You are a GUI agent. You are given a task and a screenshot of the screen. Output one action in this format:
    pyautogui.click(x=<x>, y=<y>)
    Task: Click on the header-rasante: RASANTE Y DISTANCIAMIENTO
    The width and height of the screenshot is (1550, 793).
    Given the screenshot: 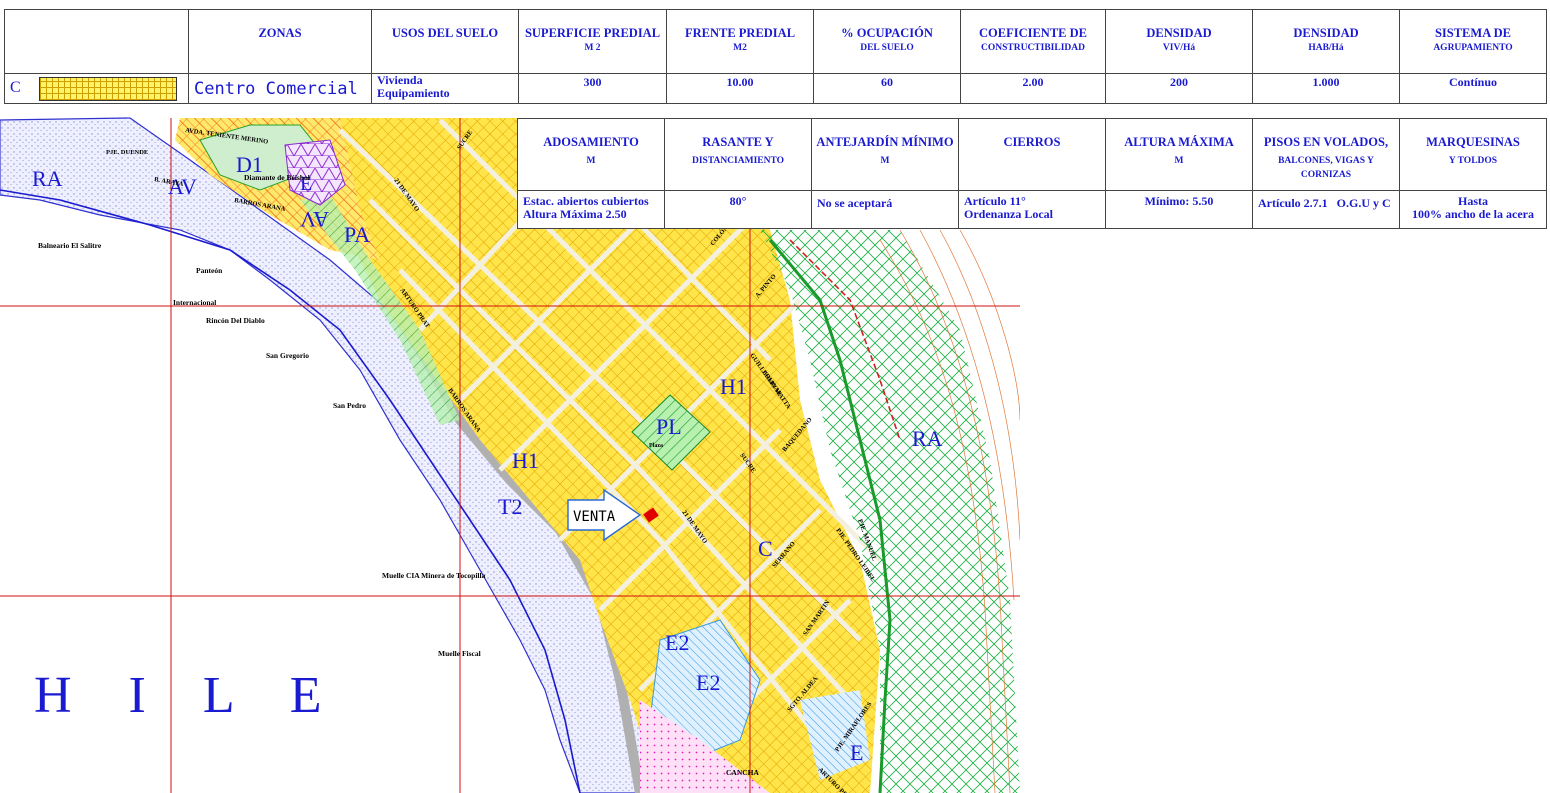 What is the action you would take?
    pyautogui.click(x=738, y=154)
    